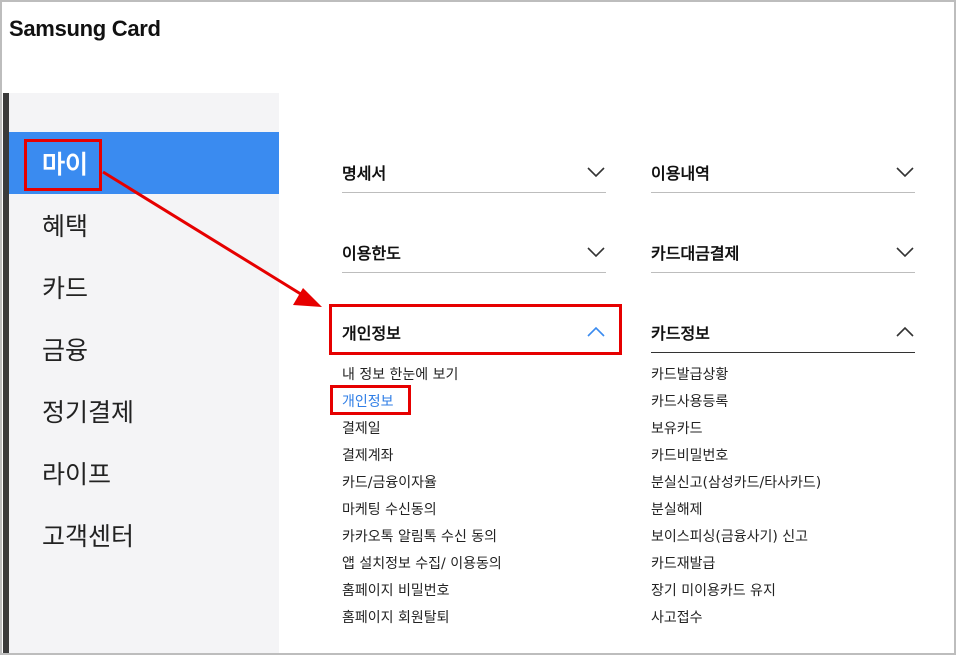  What do you see at coordinates (85, 29) in the screenshot?
I see `samsung-card-logo: Samsung Card` at bounding box center [85, 29].